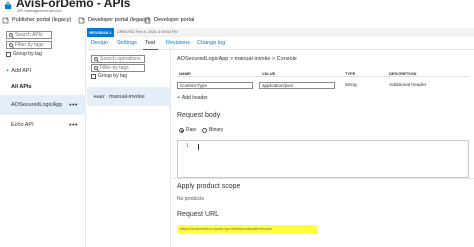 This screenshot has height=247, width=474. I want to click on add-header-button: + Add header, so click(192, 98).